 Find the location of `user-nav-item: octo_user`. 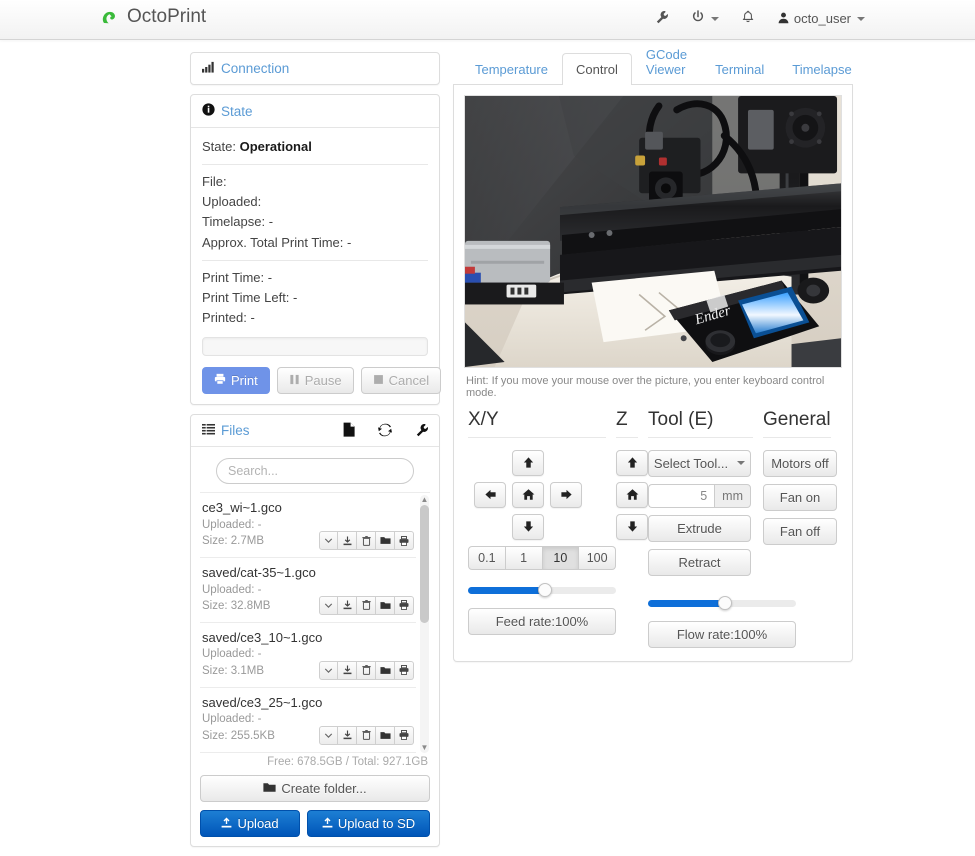

user-nav-item: octo_user is located at coordinates (821, 19).